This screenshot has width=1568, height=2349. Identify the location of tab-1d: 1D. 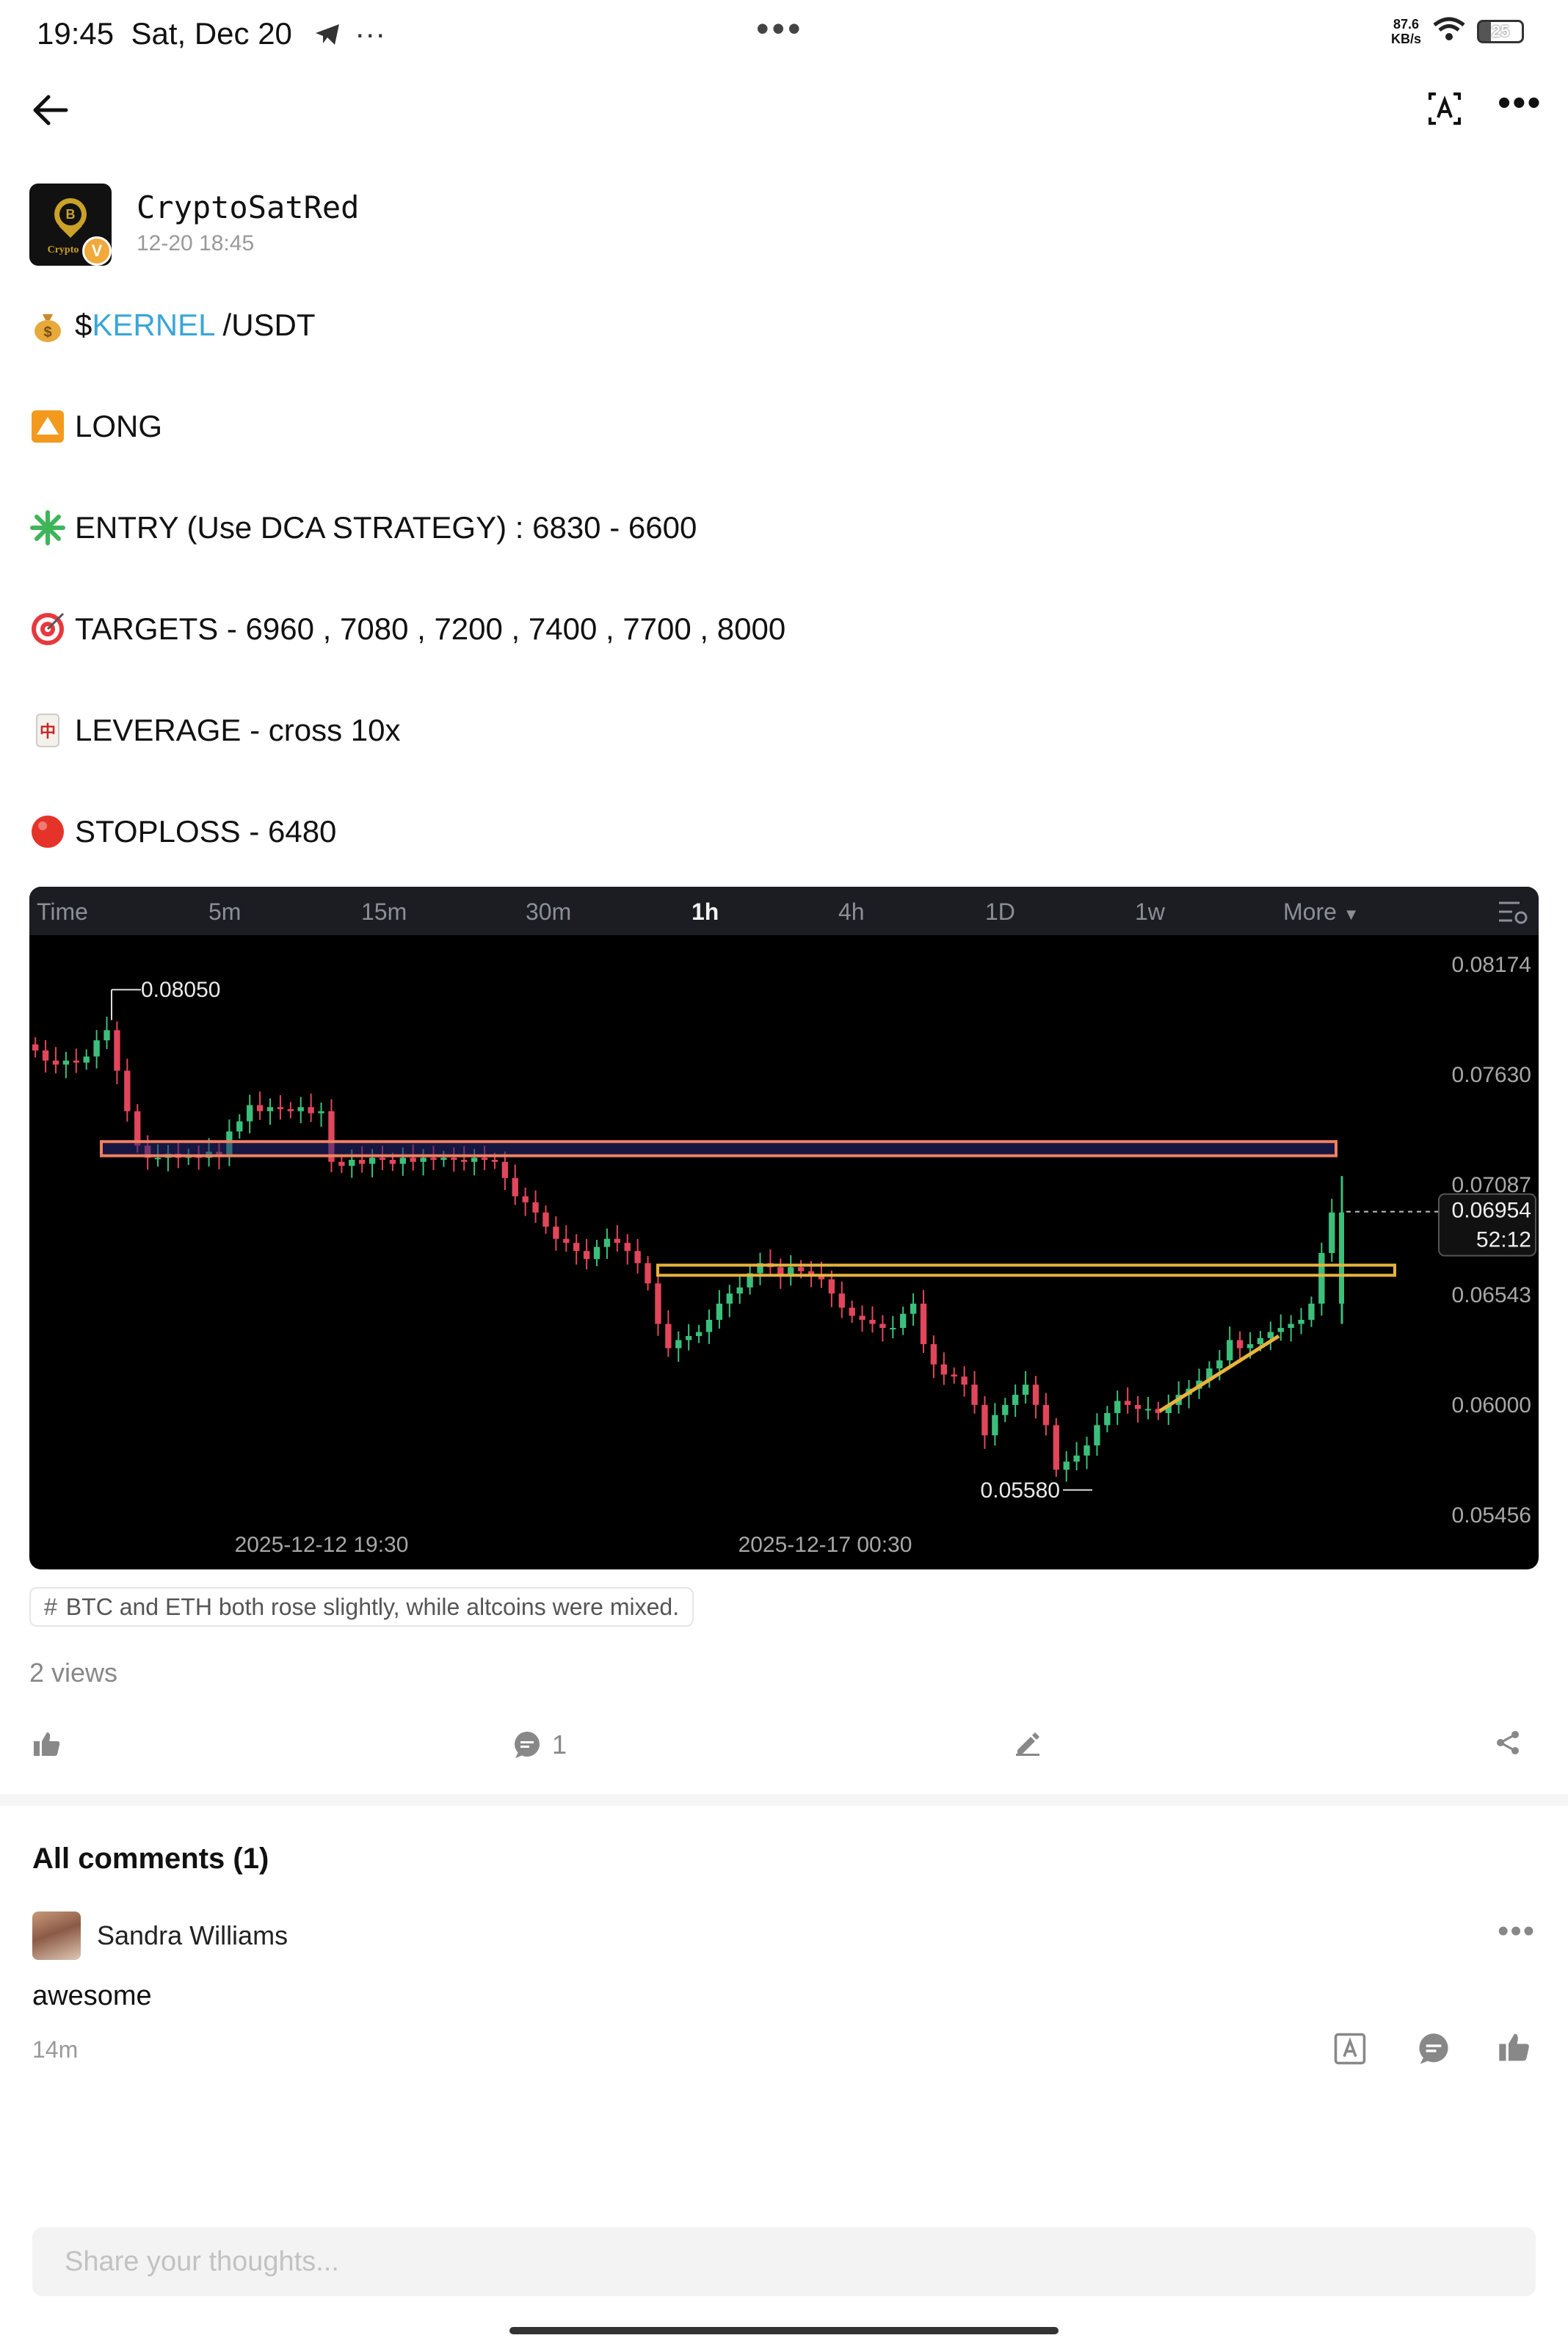
(1000, 912).